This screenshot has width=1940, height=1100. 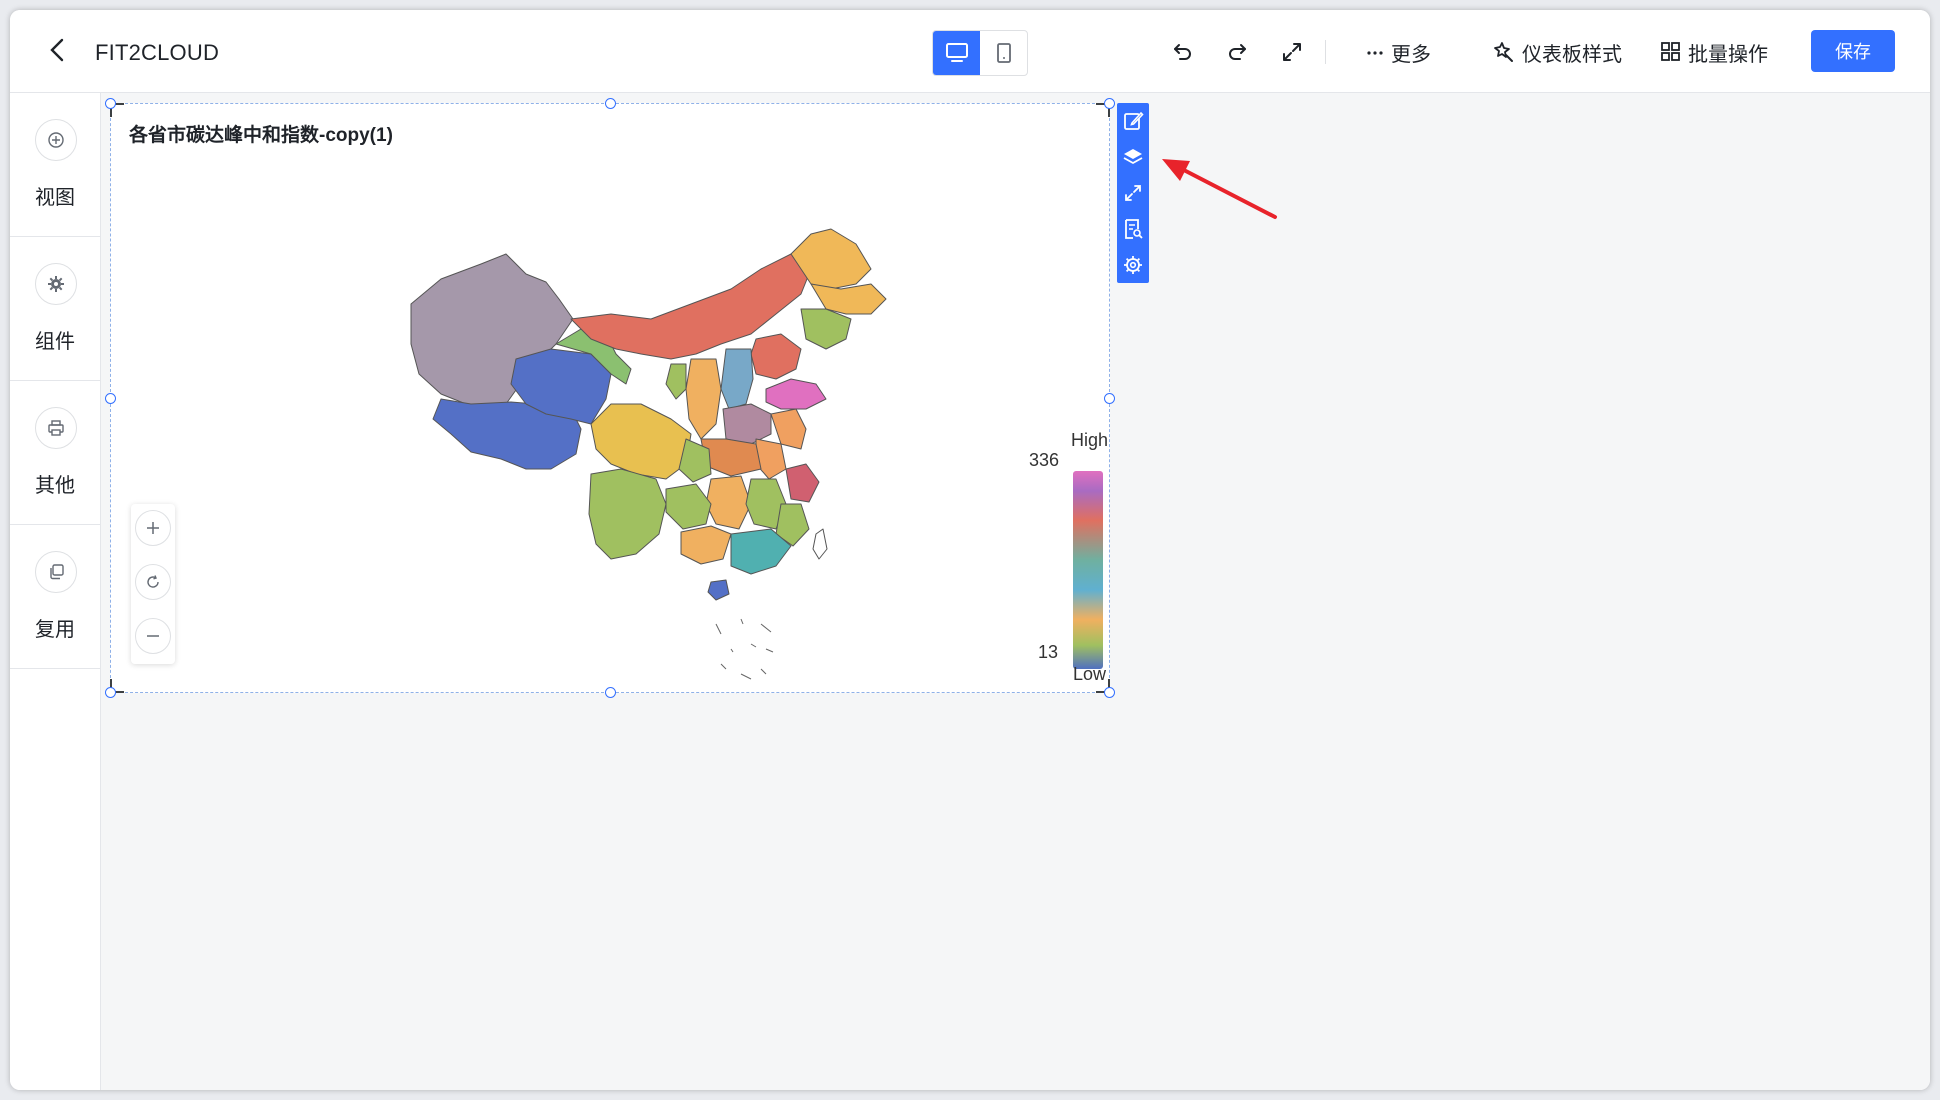 What do you see at coordinates (703, 399) in the screenshot?
I see `region-shaanxi` at bounding box center [703, 399].